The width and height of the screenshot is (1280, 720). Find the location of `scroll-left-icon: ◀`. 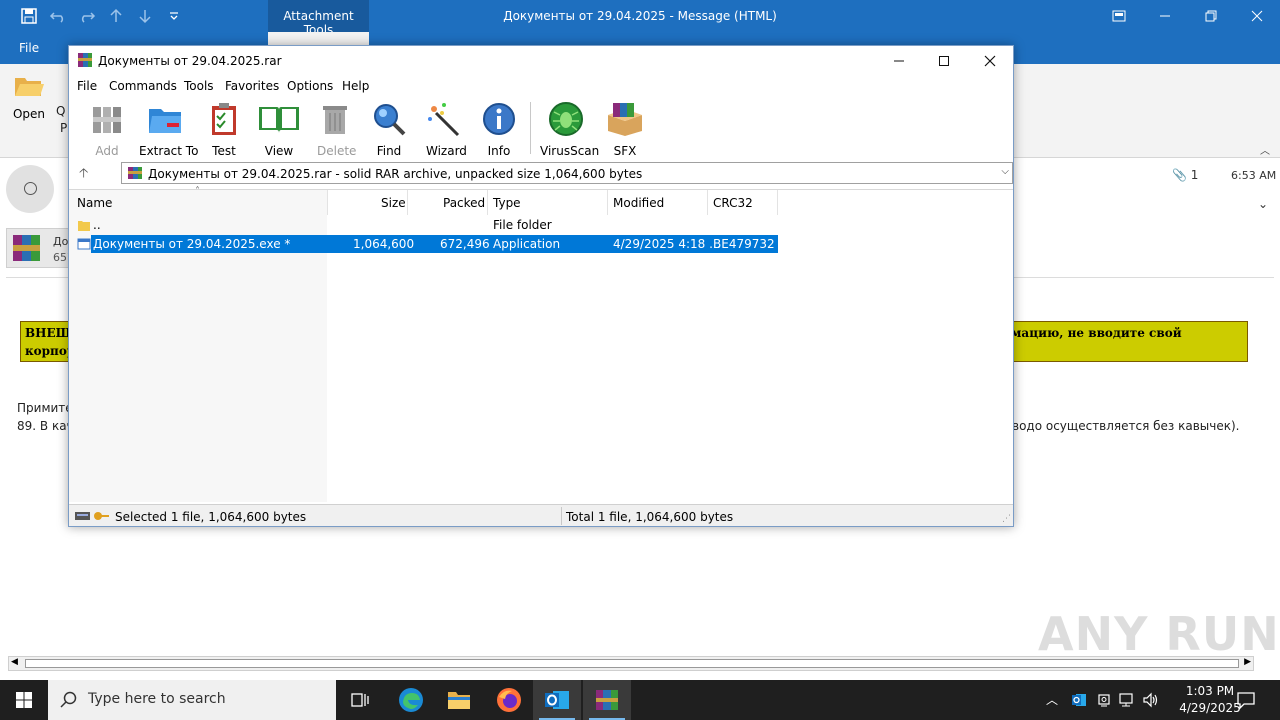

scroll-left-icon: ◀ is located at coordinates (14, 662).